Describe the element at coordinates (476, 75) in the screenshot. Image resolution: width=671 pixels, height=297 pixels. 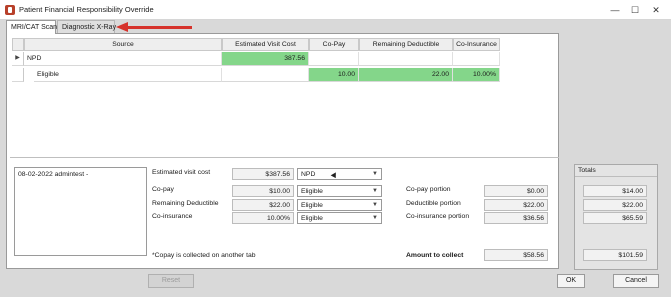
I see `cell-coinsurance: 10.00%` at that location.